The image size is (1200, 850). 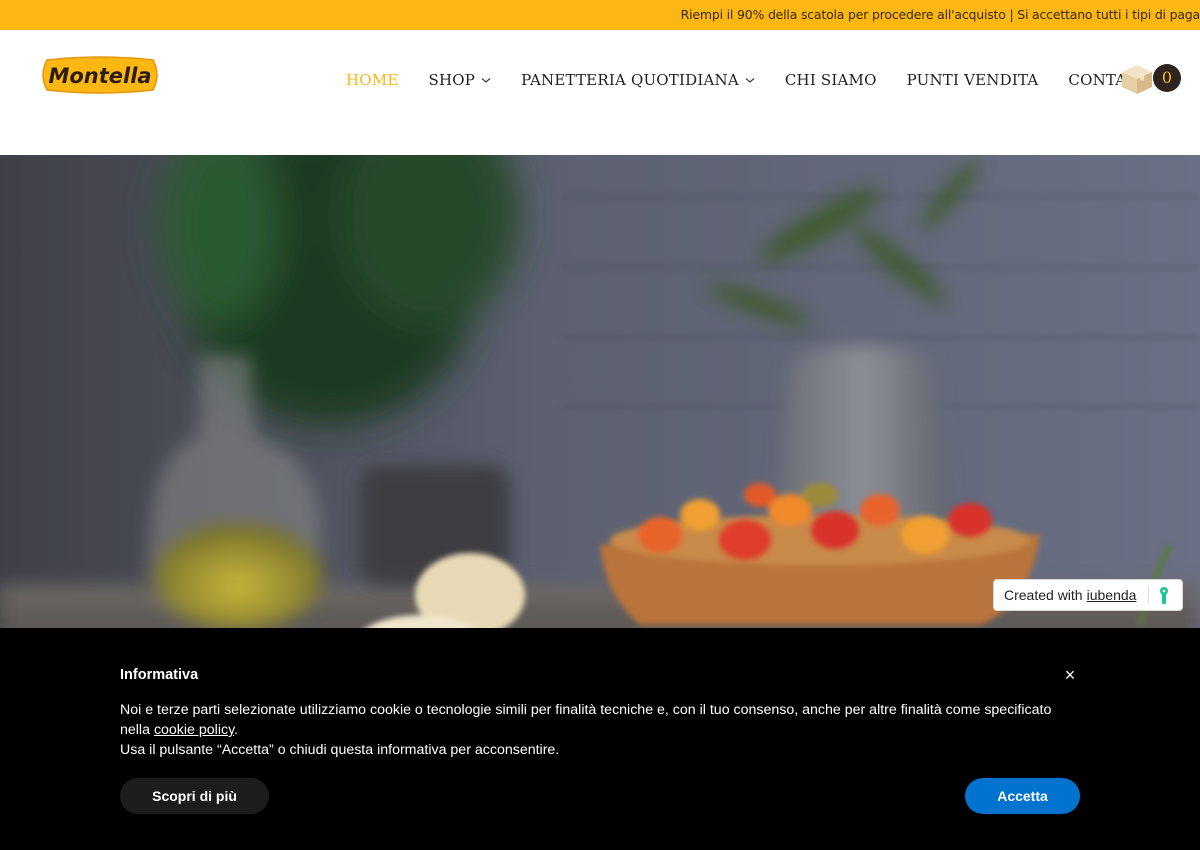 I want to click on iubenda-badge-text: Created with, so click(x=1043, y=595).